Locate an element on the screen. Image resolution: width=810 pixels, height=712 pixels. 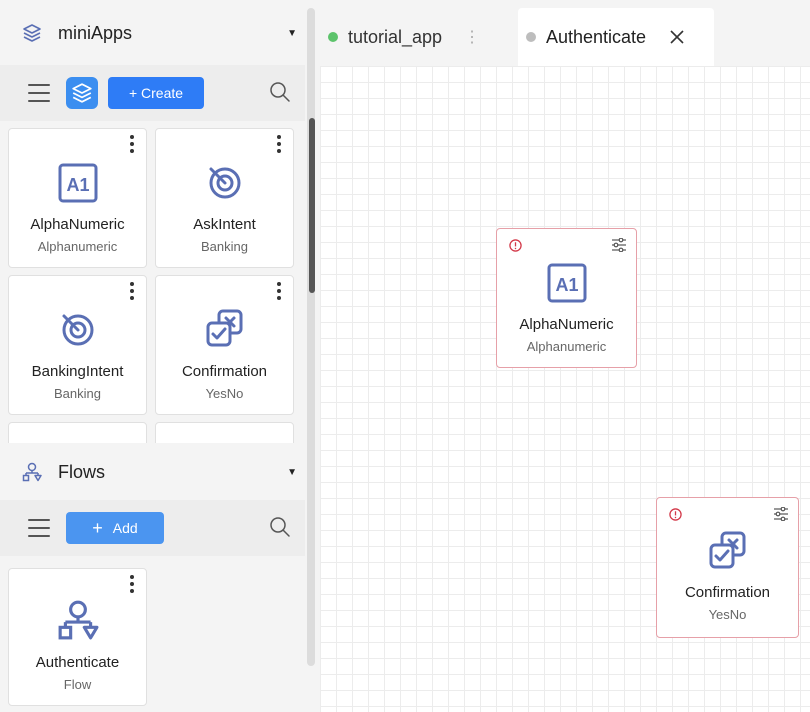
card-name: BankingIntent is located at coordinates (77, 371).